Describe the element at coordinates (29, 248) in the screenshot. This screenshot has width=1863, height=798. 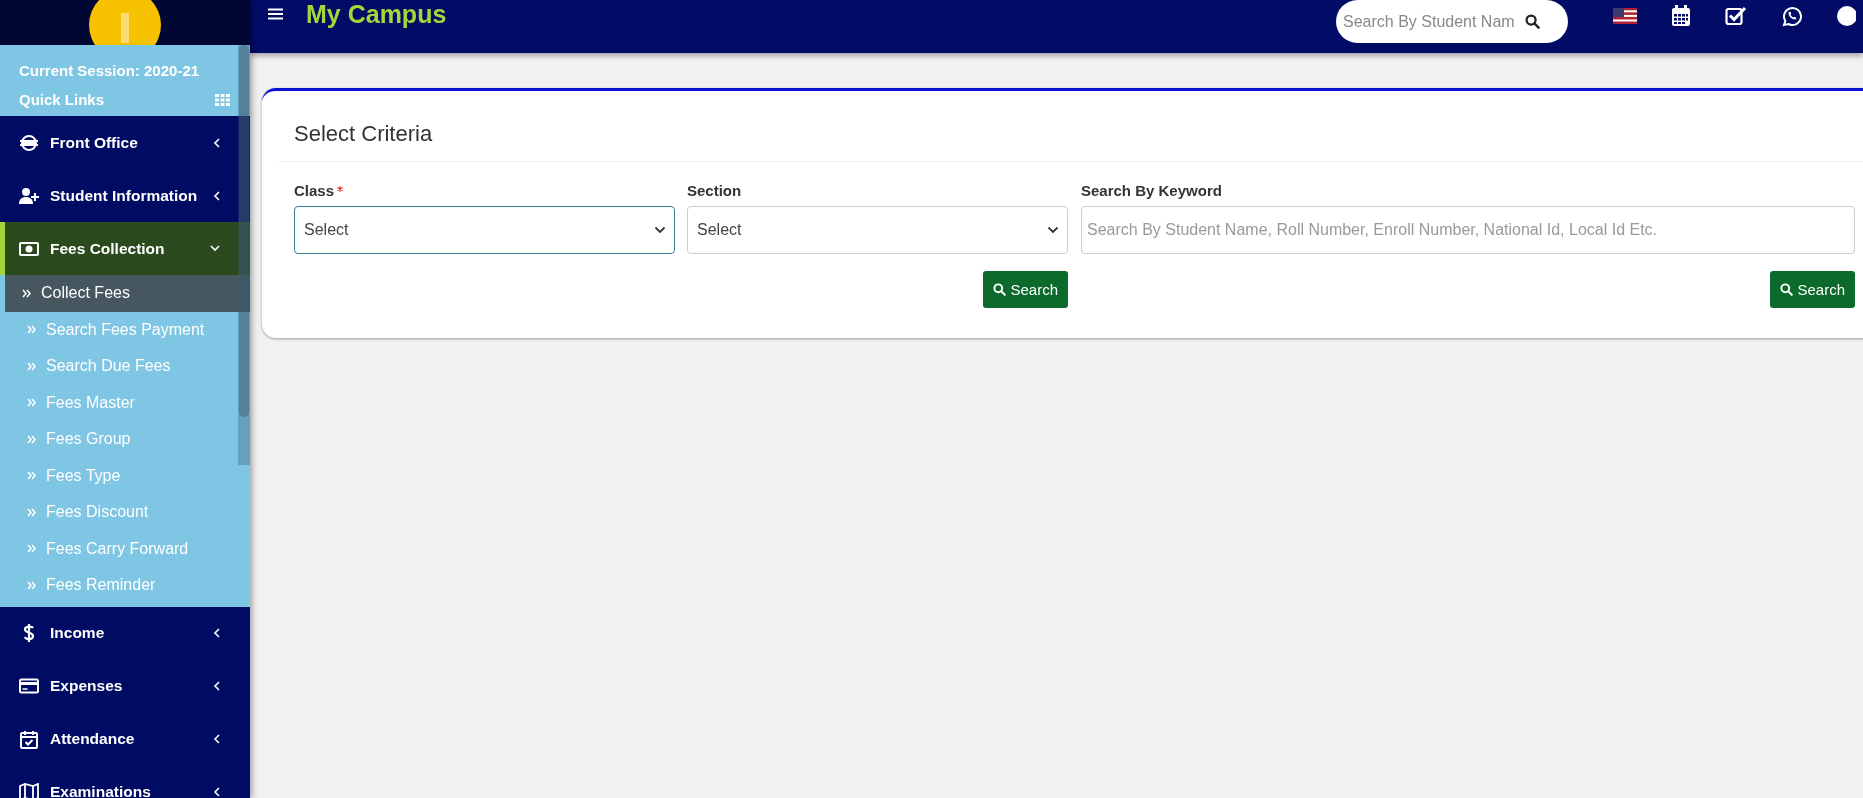
I see `money-icon` at that location.